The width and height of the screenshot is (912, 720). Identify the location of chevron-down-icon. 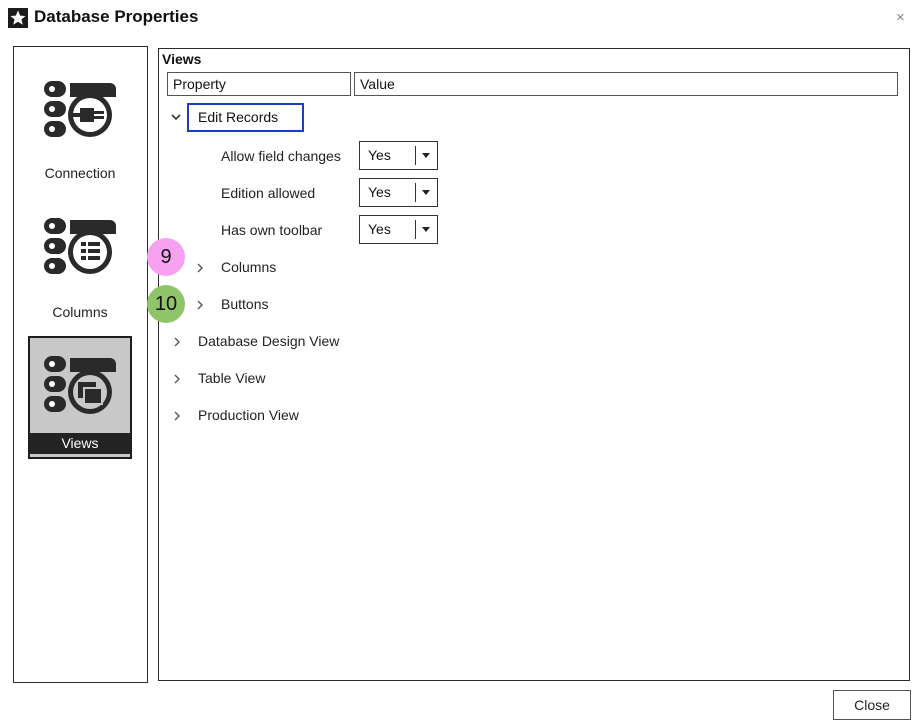
(176, 117).